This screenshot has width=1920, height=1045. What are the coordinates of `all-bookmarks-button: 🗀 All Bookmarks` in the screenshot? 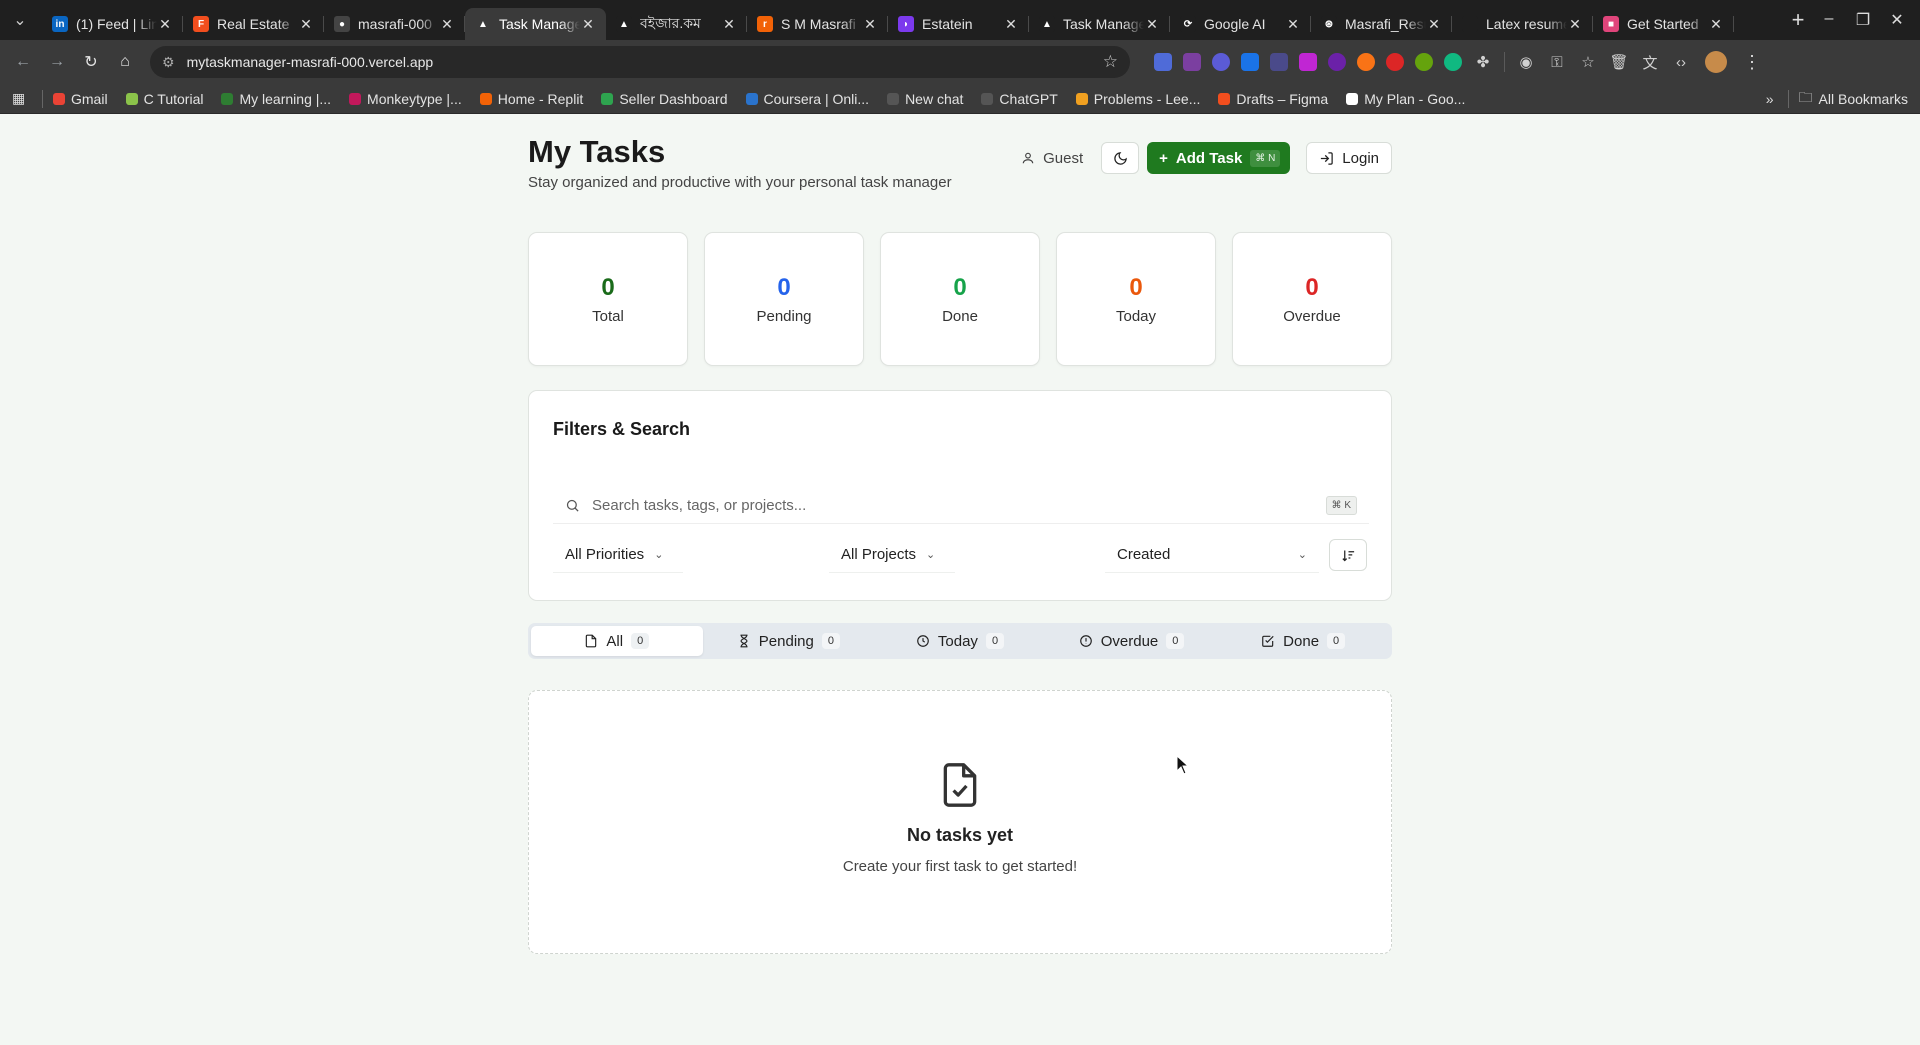 It's located at (1853, 99).